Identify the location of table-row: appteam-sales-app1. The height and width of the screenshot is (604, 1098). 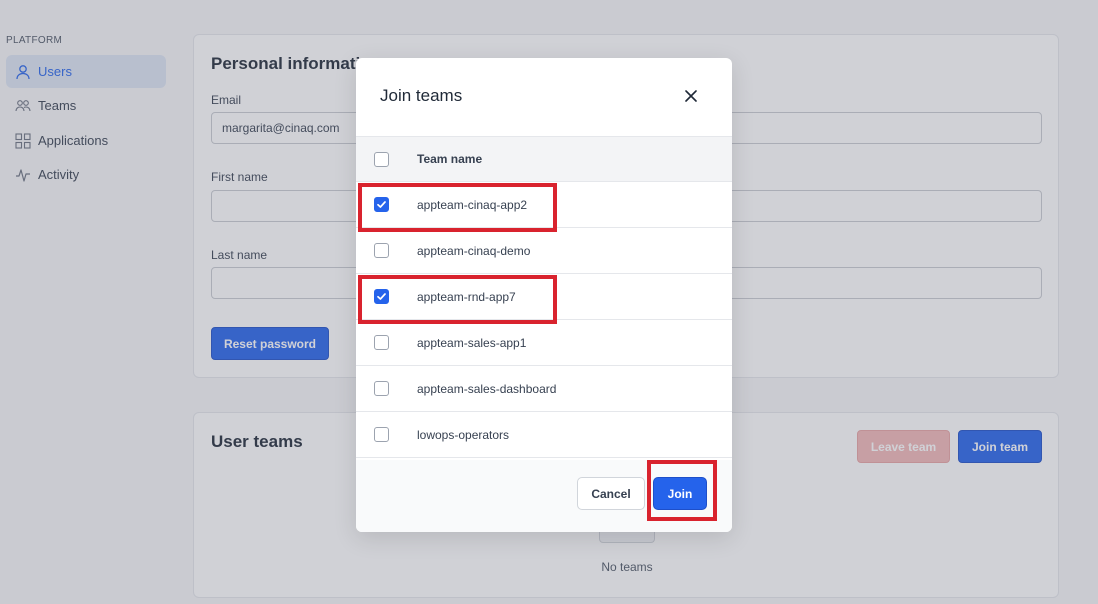
(544, 343).